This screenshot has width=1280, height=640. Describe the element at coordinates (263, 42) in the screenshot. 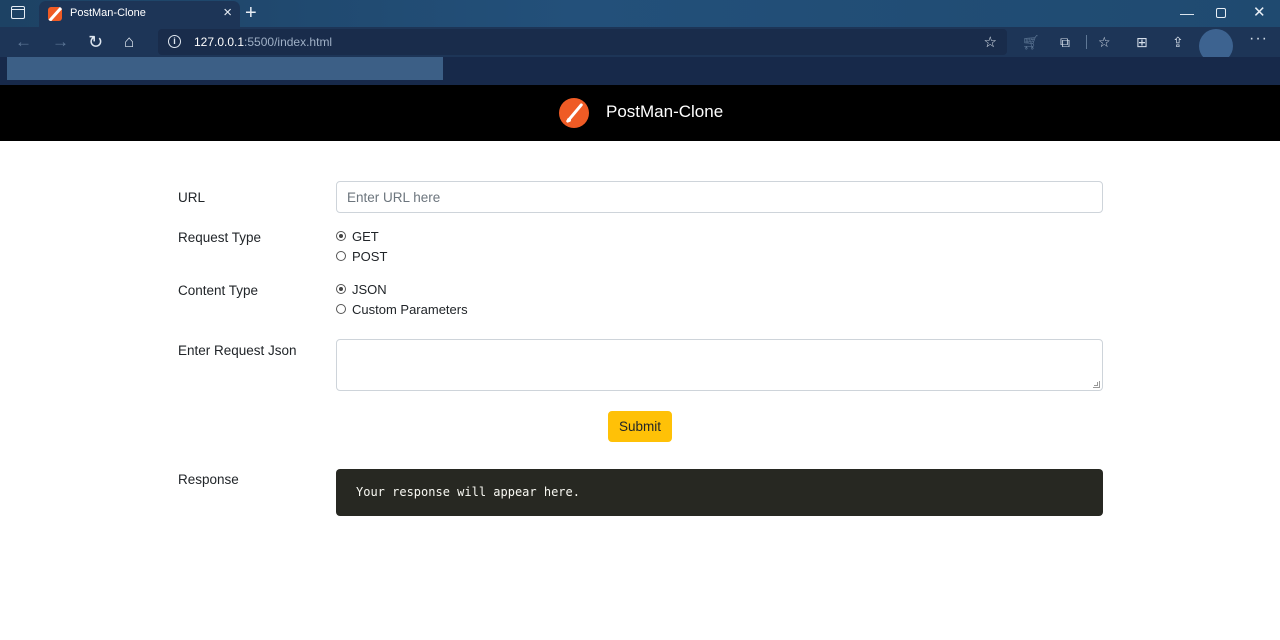

I see `address-url: 127.0.0.1:5500/index.html` at that location.